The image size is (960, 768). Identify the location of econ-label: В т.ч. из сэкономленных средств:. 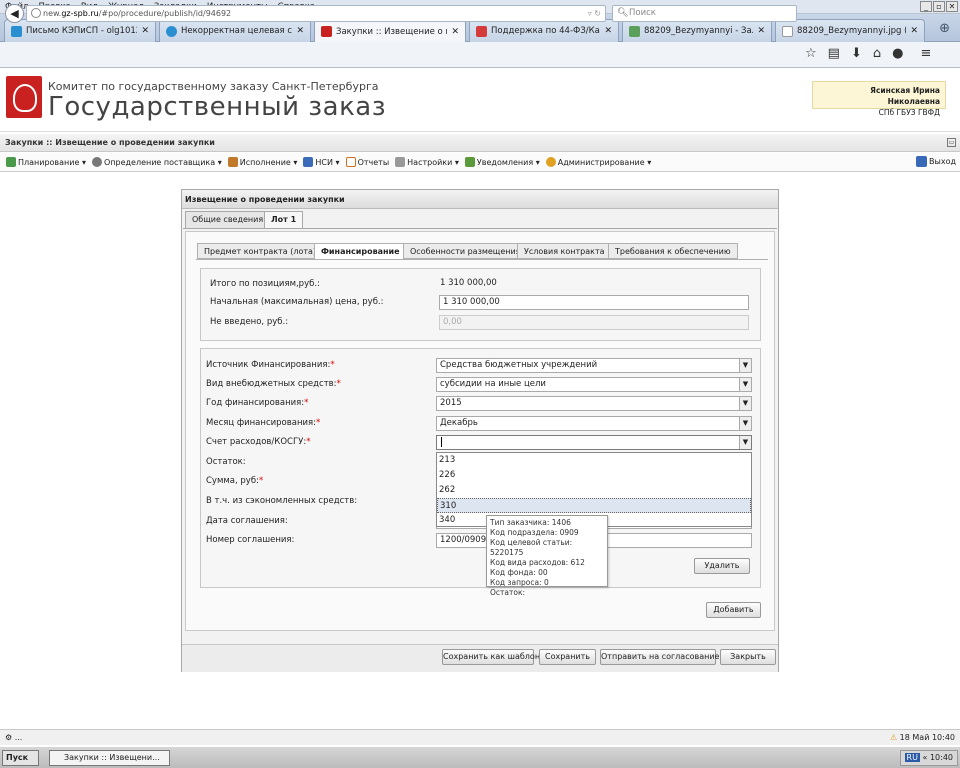
(282, 501).